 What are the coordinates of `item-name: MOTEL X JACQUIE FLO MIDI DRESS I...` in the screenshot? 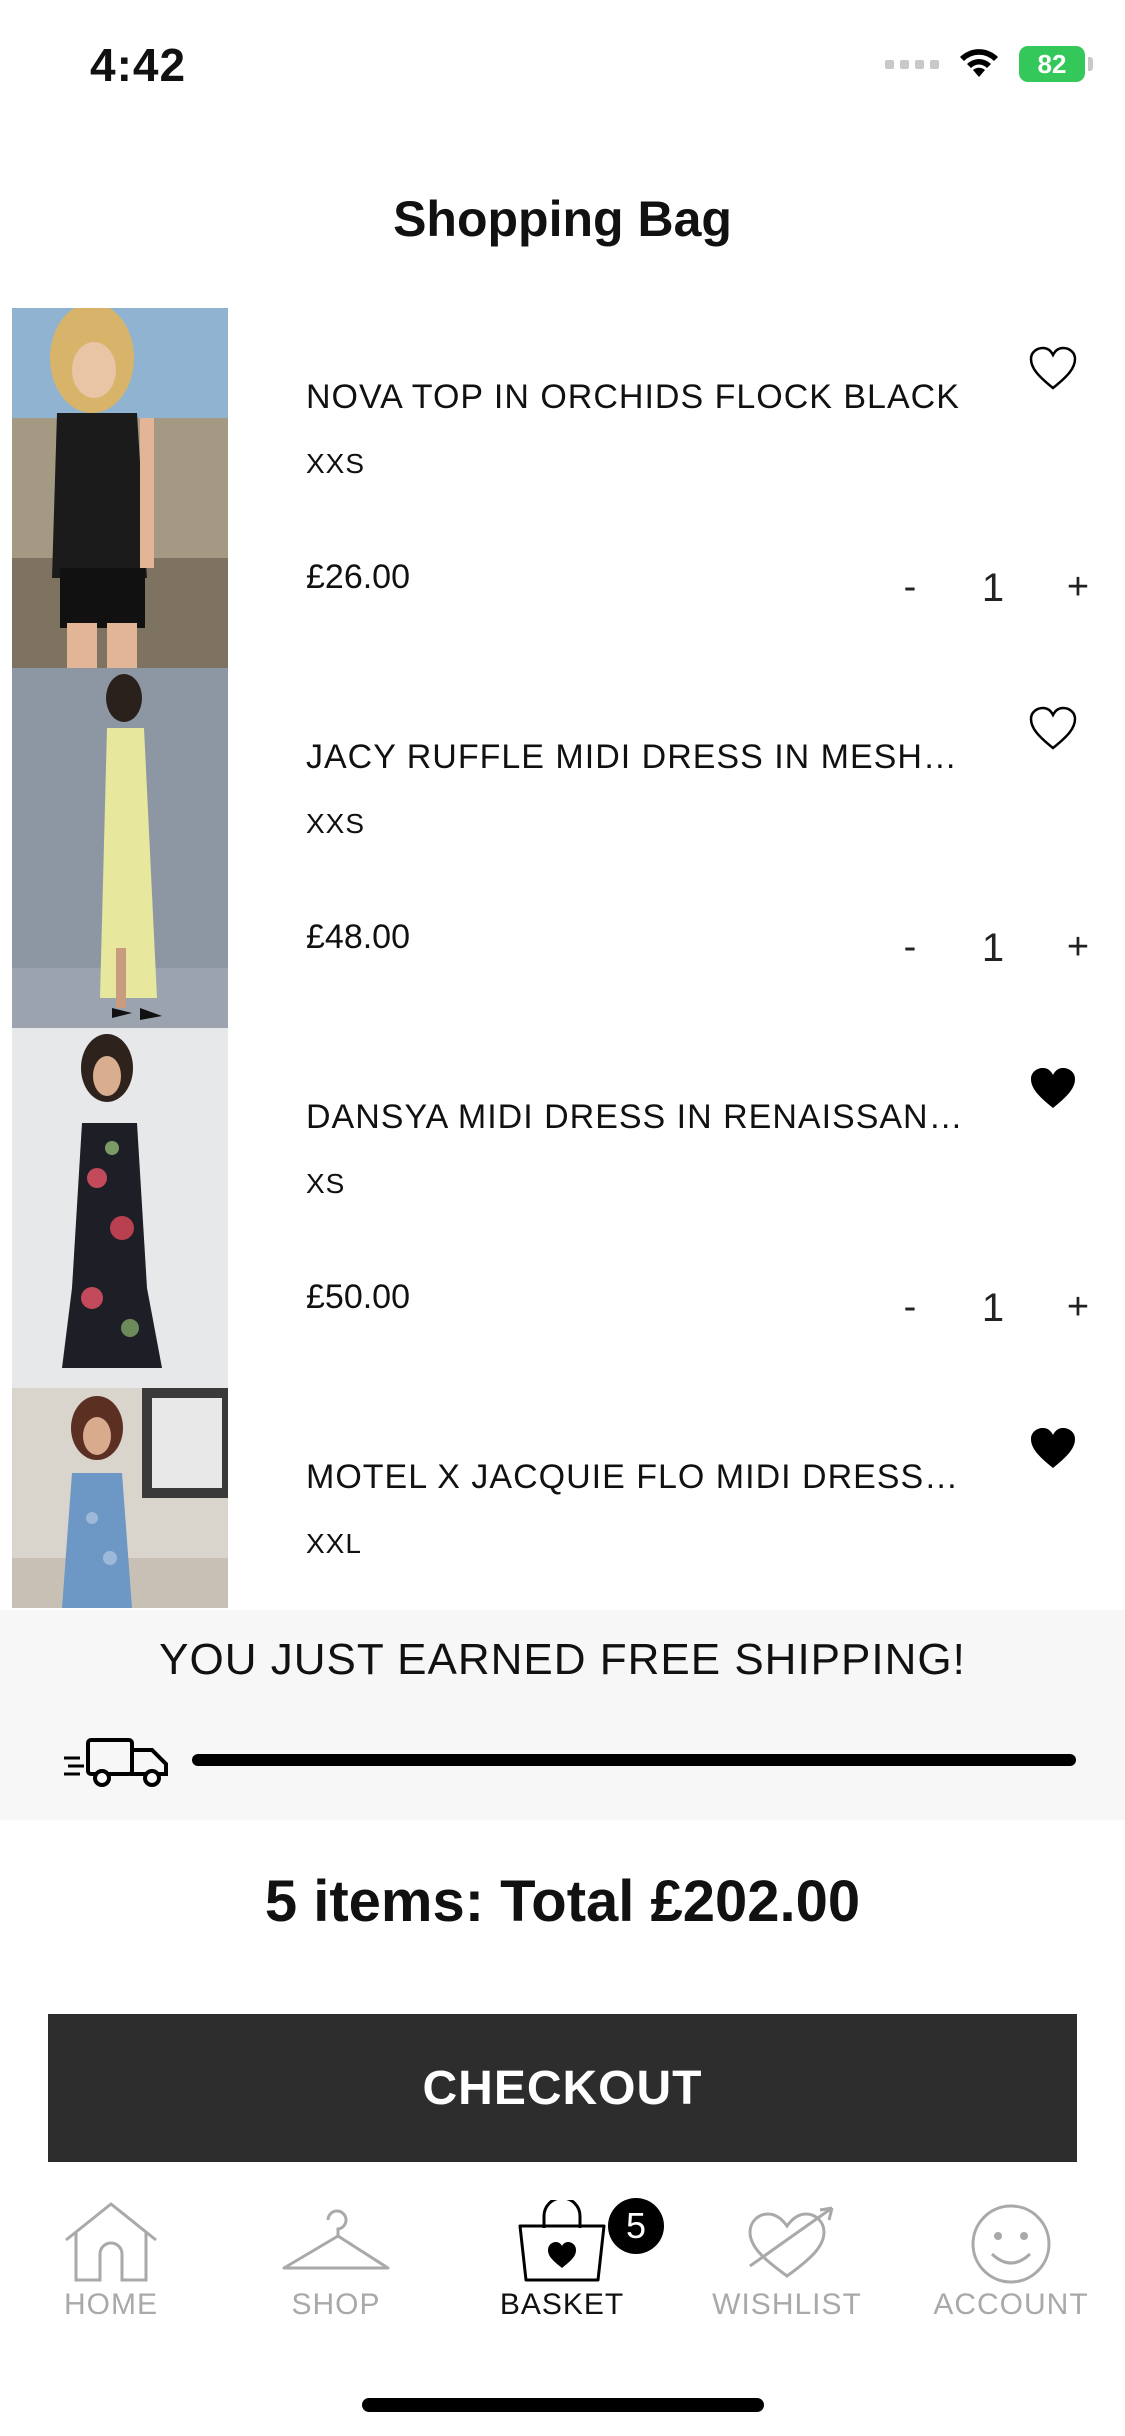 It's located at (636, 1477).